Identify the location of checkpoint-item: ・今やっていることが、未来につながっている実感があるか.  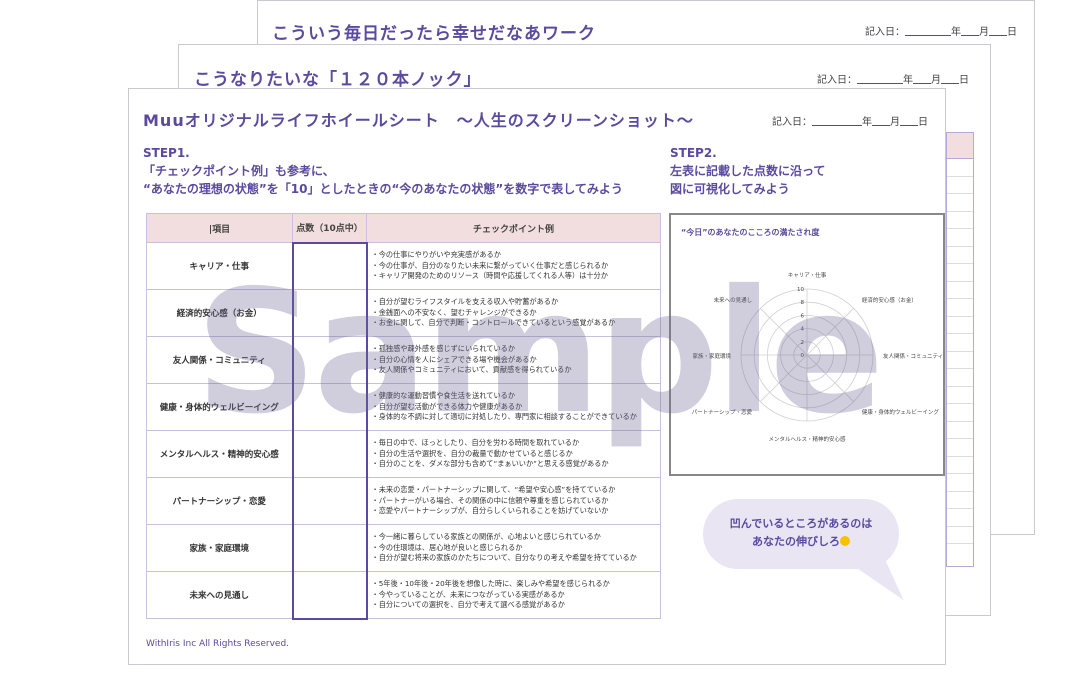
(468, 594).